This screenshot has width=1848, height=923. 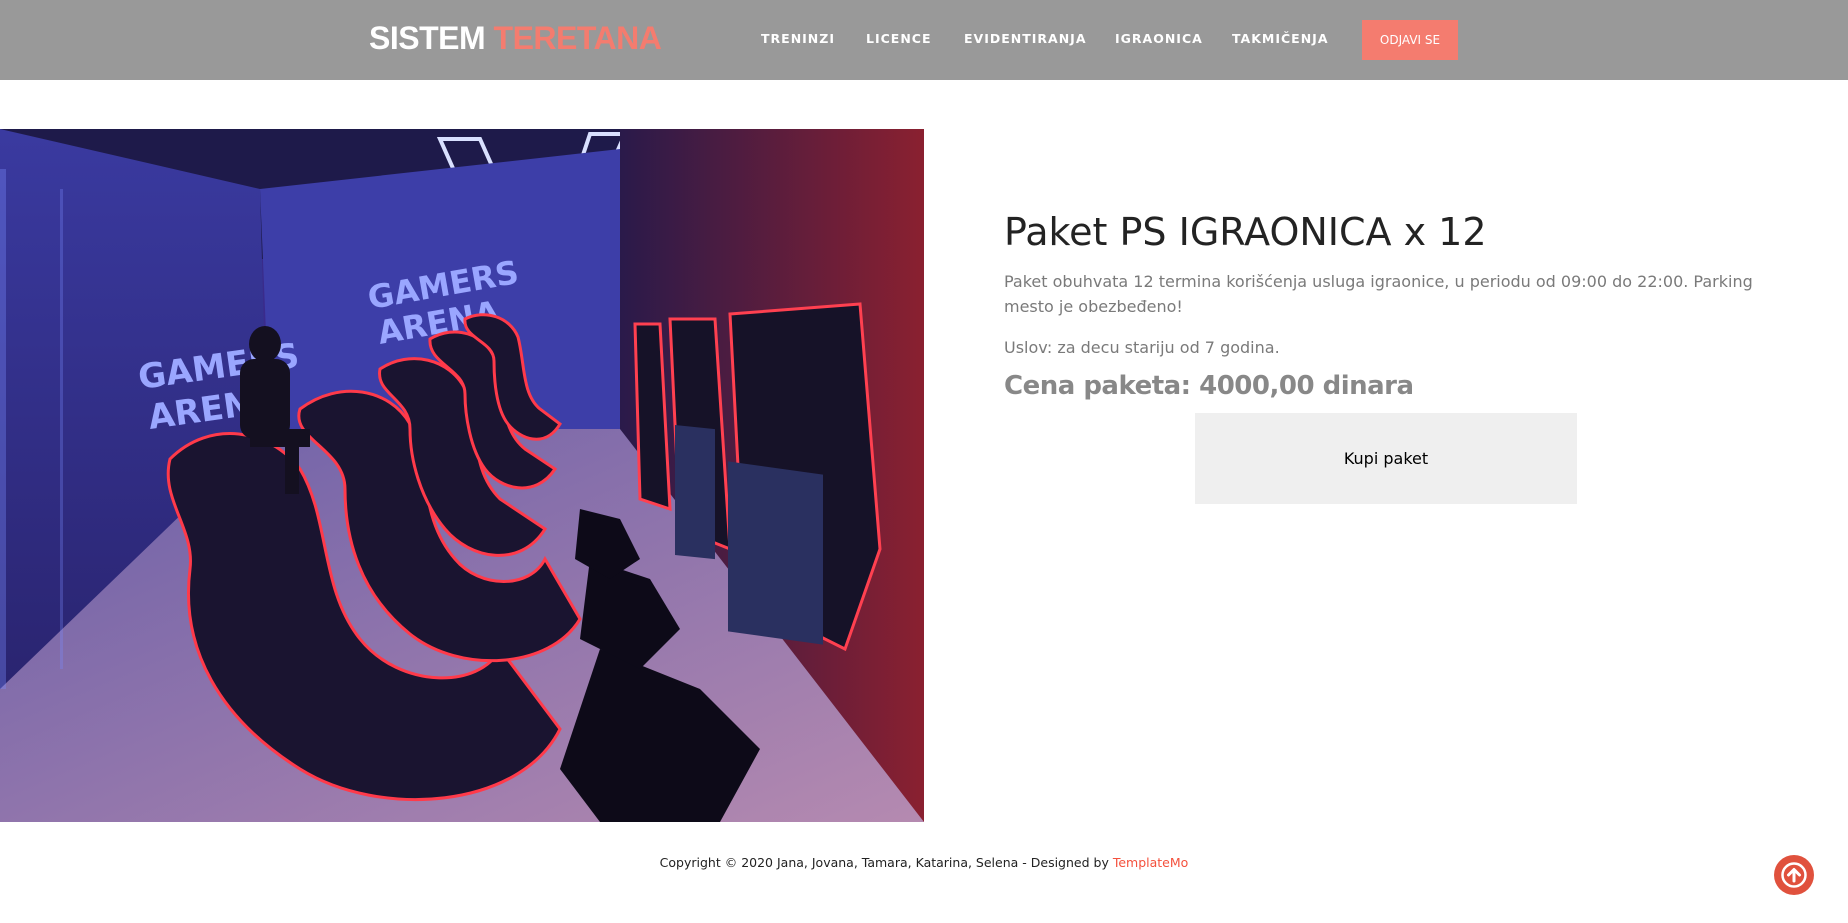 I want to click on nav-item-igraonica: IGRAONICA, so click(x=1159, y=38).